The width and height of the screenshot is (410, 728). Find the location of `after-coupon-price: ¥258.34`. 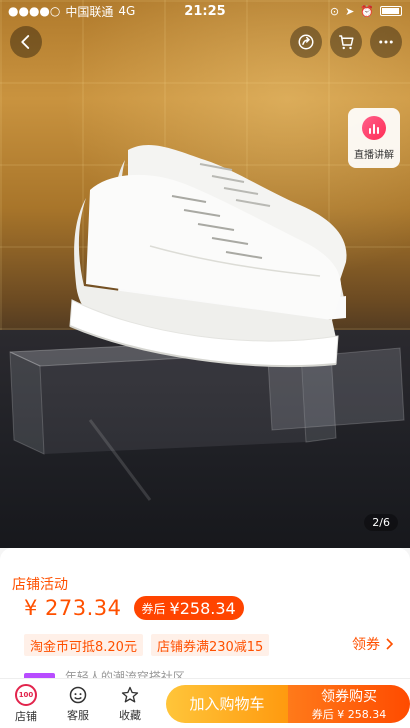

after-coupon-price: ¥258.34 is located at coordinates (202, 608).